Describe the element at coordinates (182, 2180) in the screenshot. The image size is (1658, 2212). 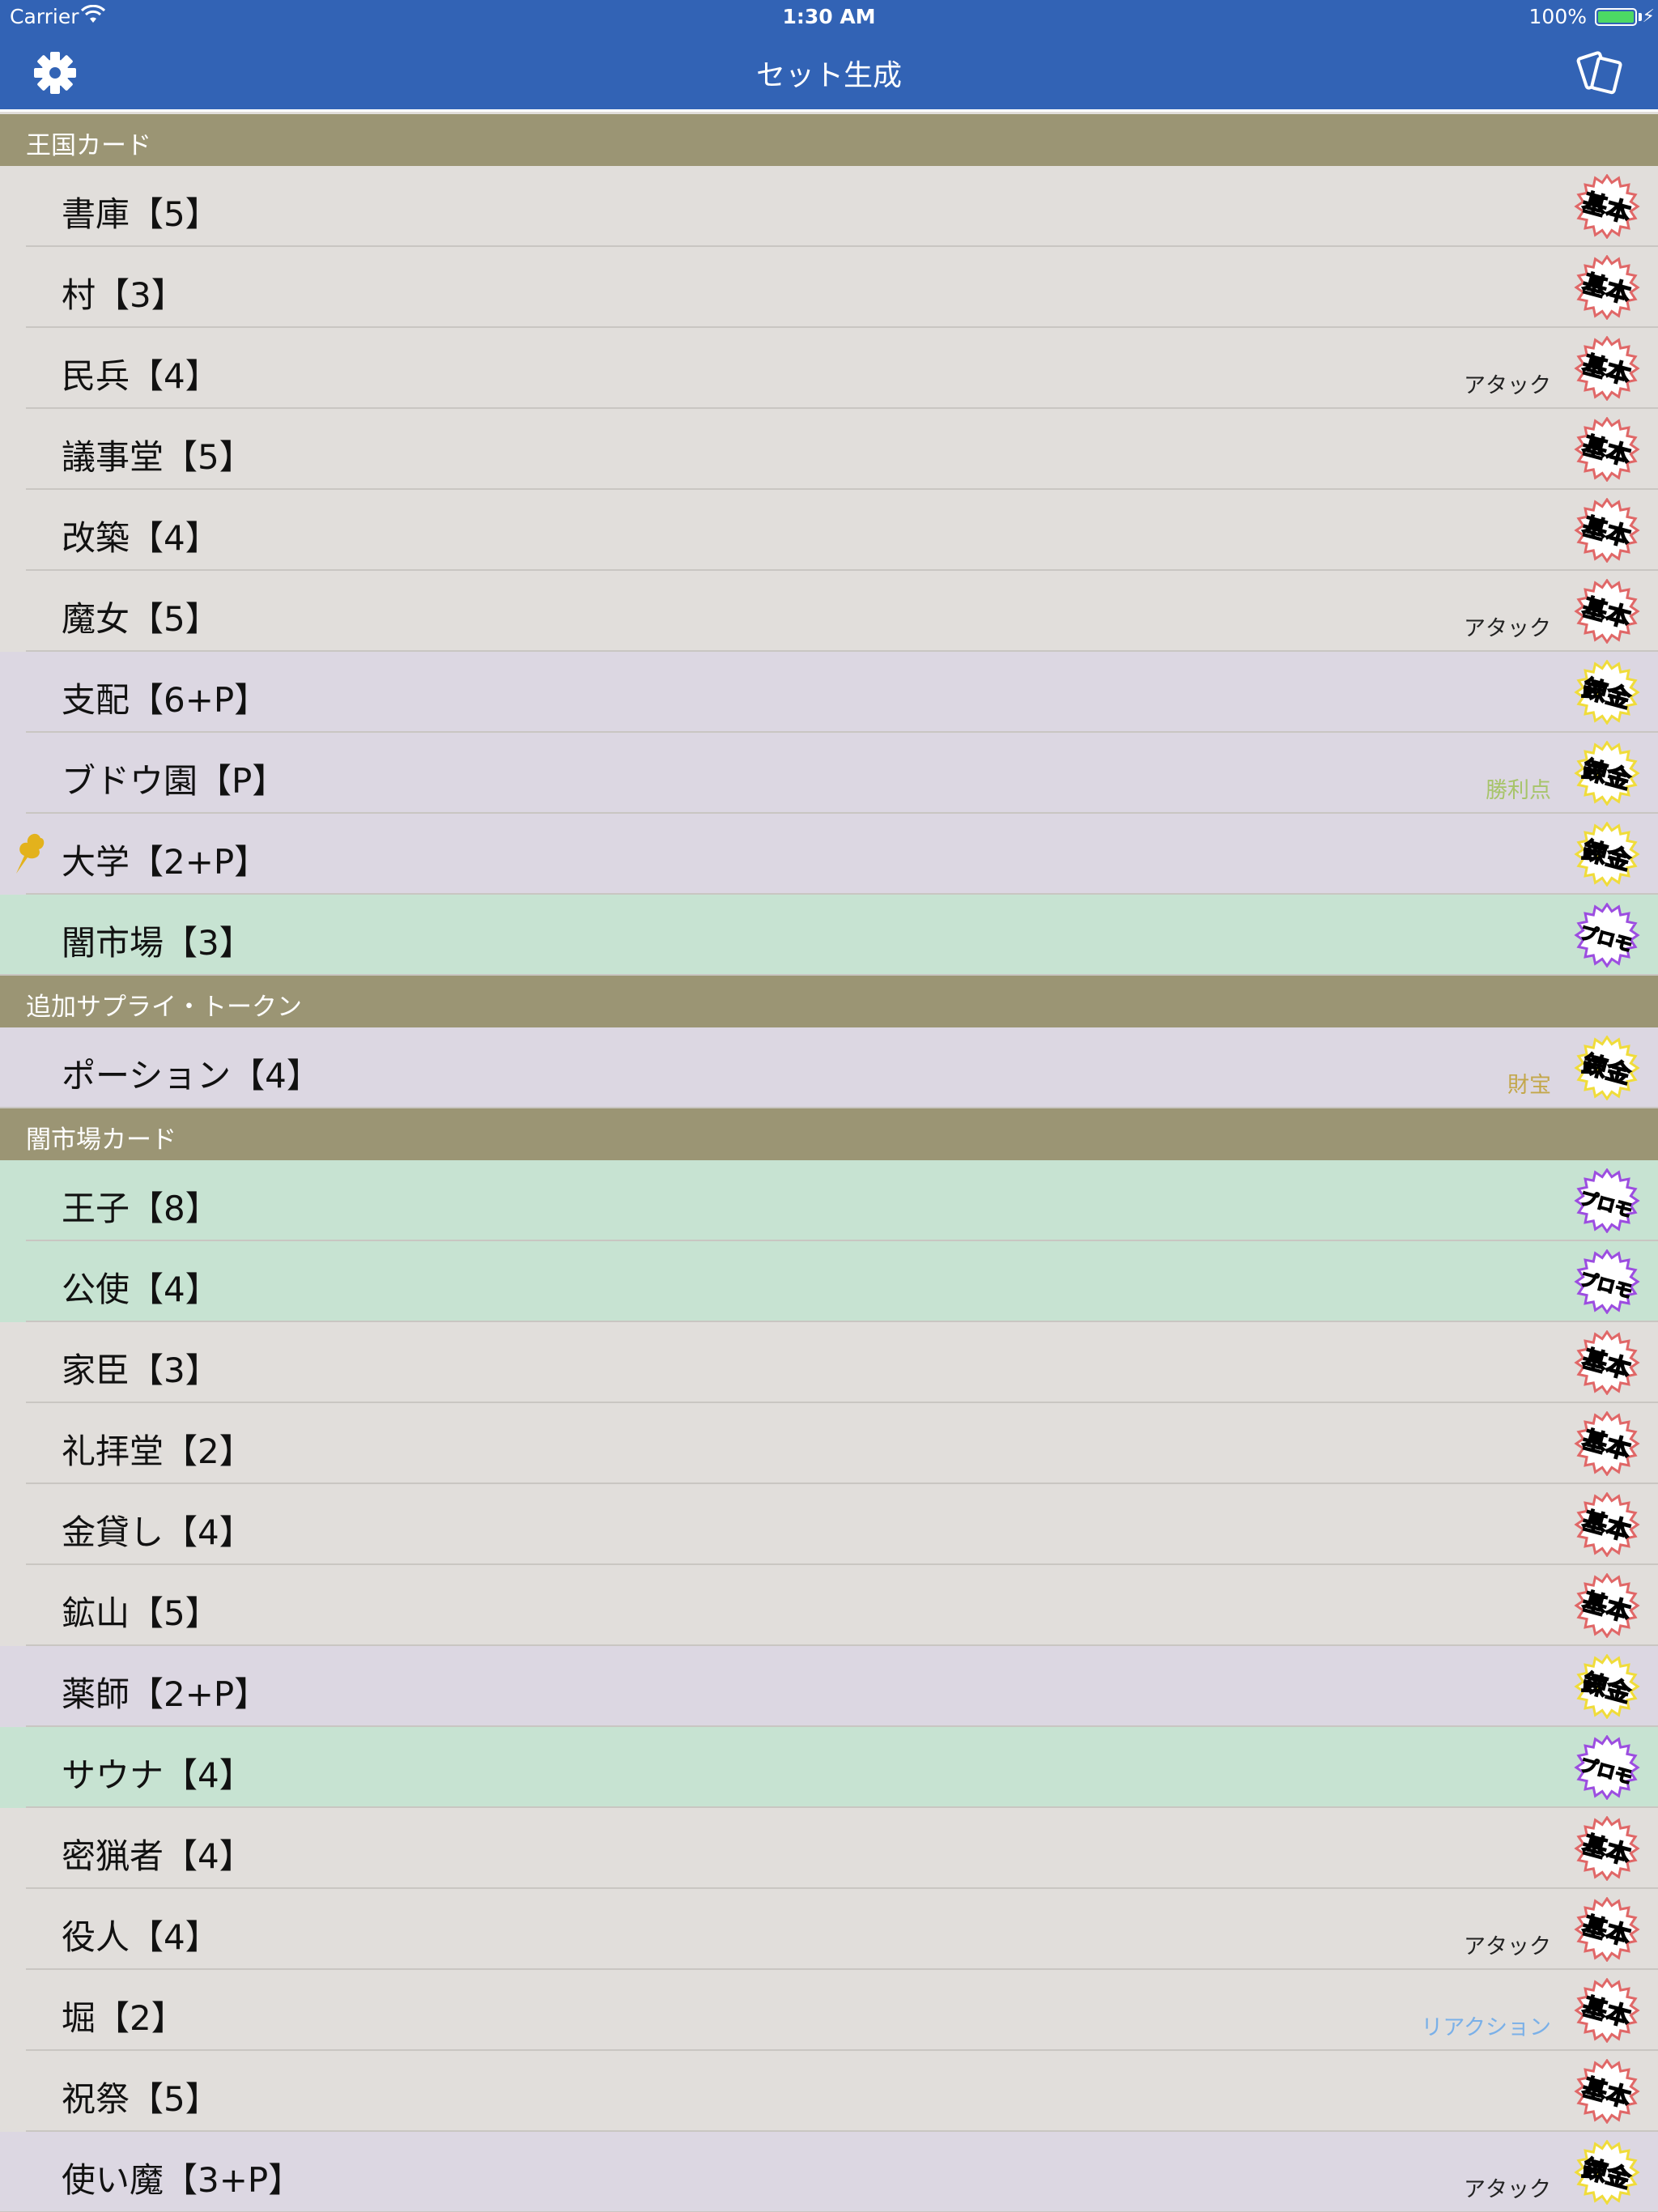
I see `card-name: 使い魔【3+P】` at that location.